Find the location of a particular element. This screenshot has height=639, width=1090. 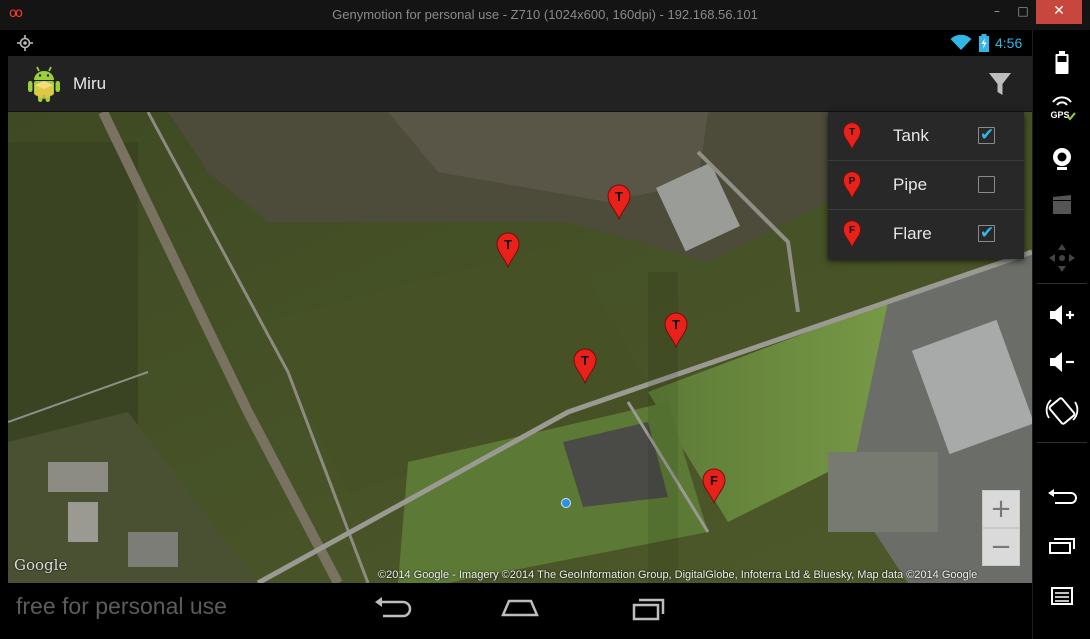

navigation-bar: free for personal use is located at coordinates (516, 611).